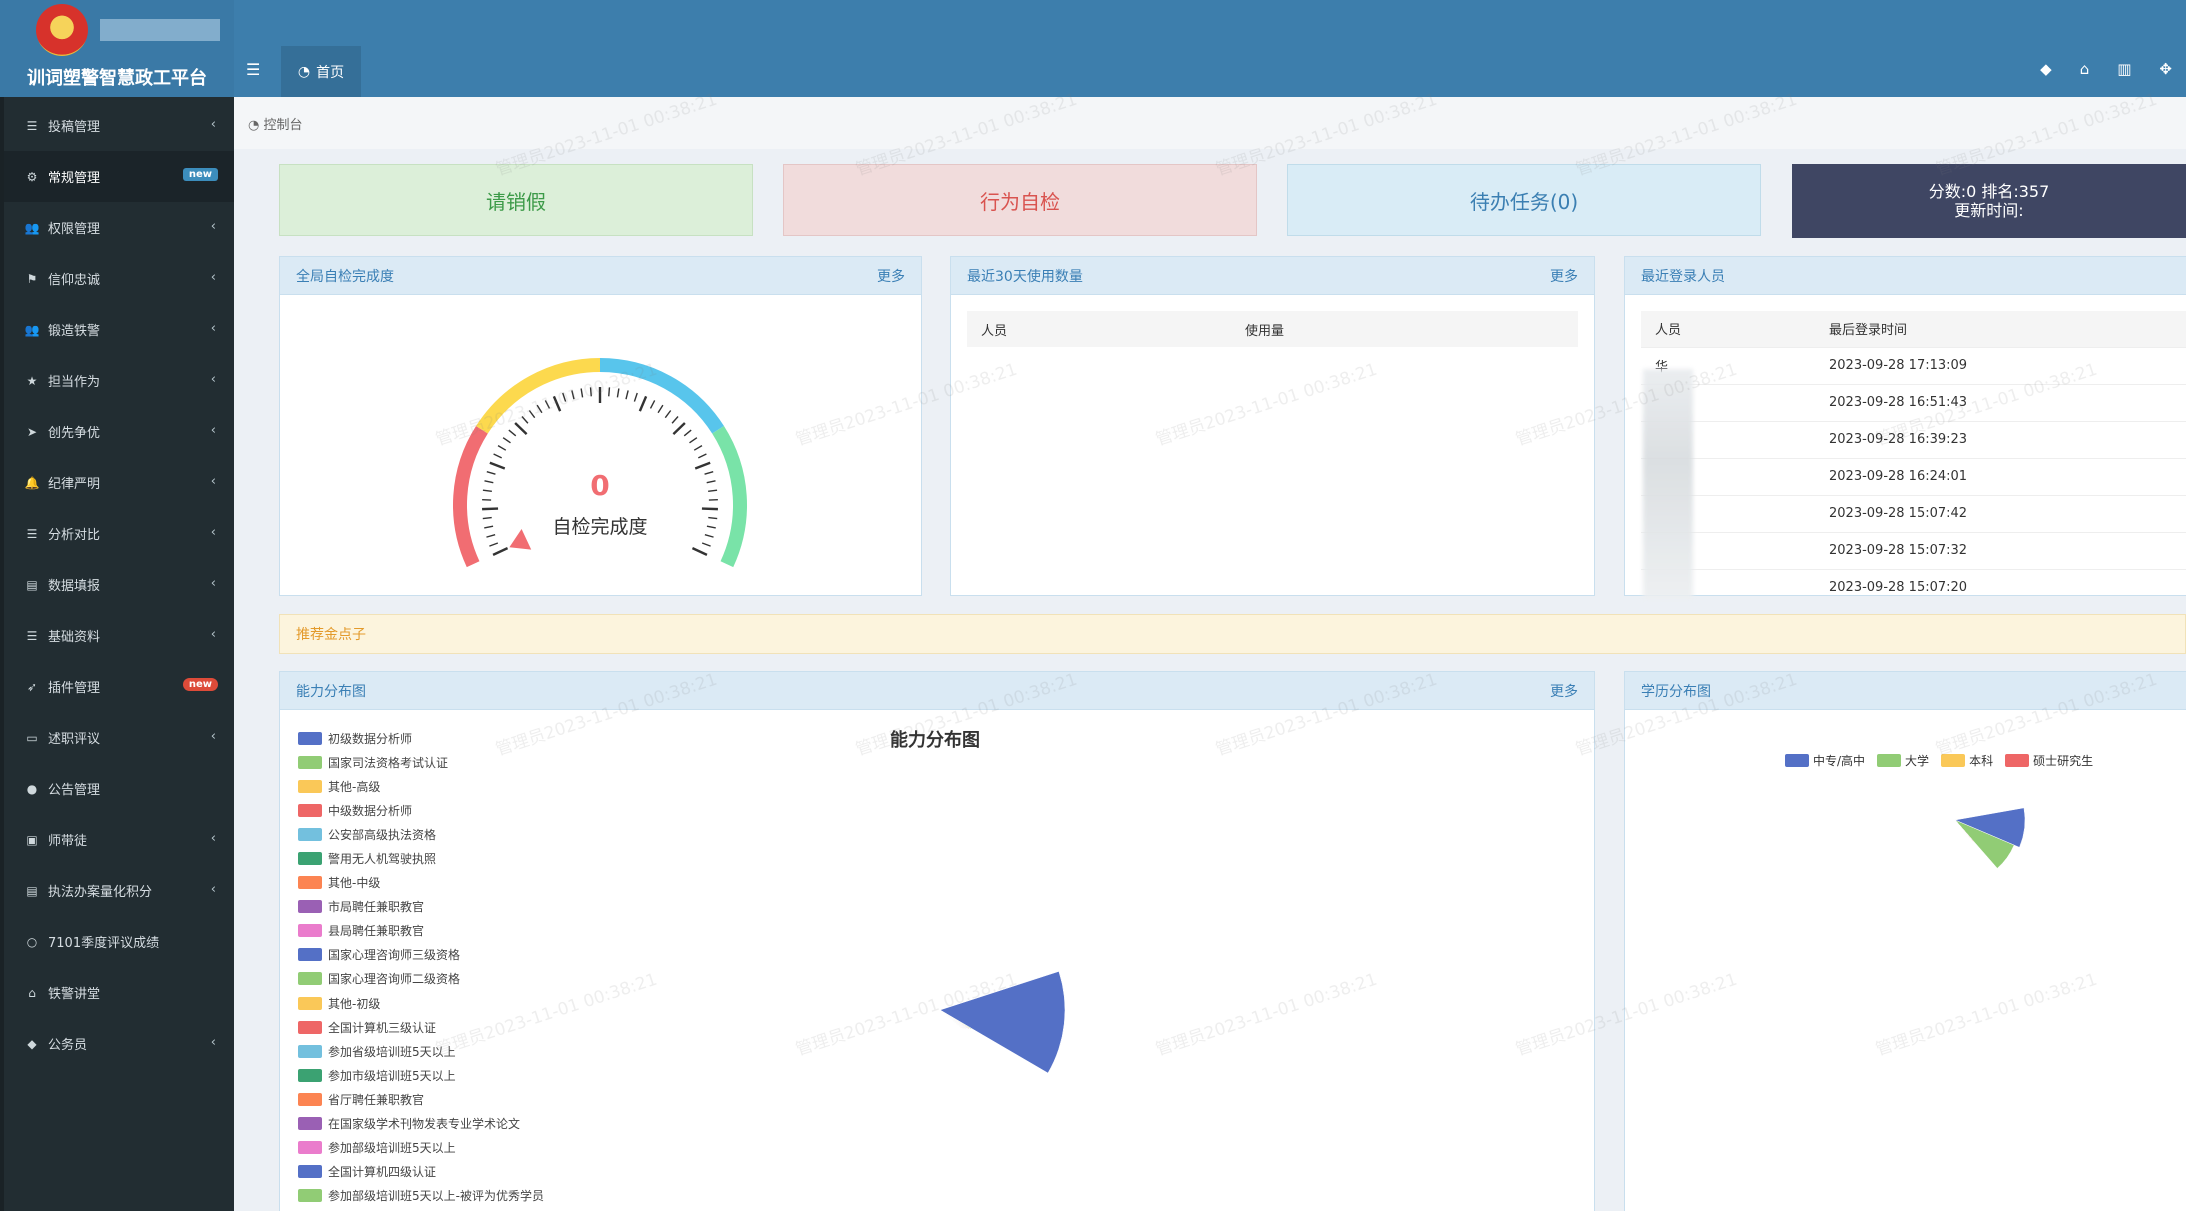  What do you see at coordinates (119, 176) in the screenshot?
I see `sidebar-item: ⚙ 常规管理 new` at bounding box center [119, 176].